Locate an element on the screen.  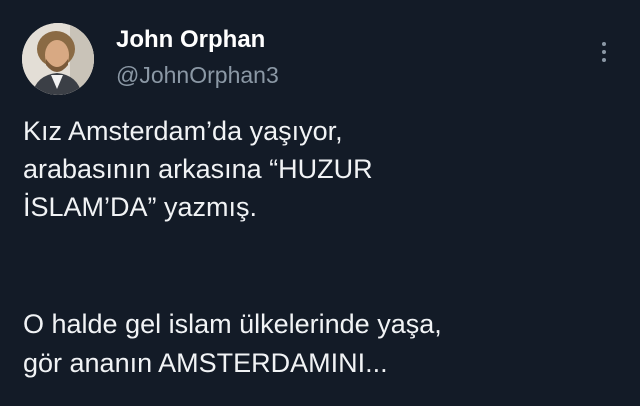
author-handle: @JohnOrphan3 is located at coordinates (197, 75).